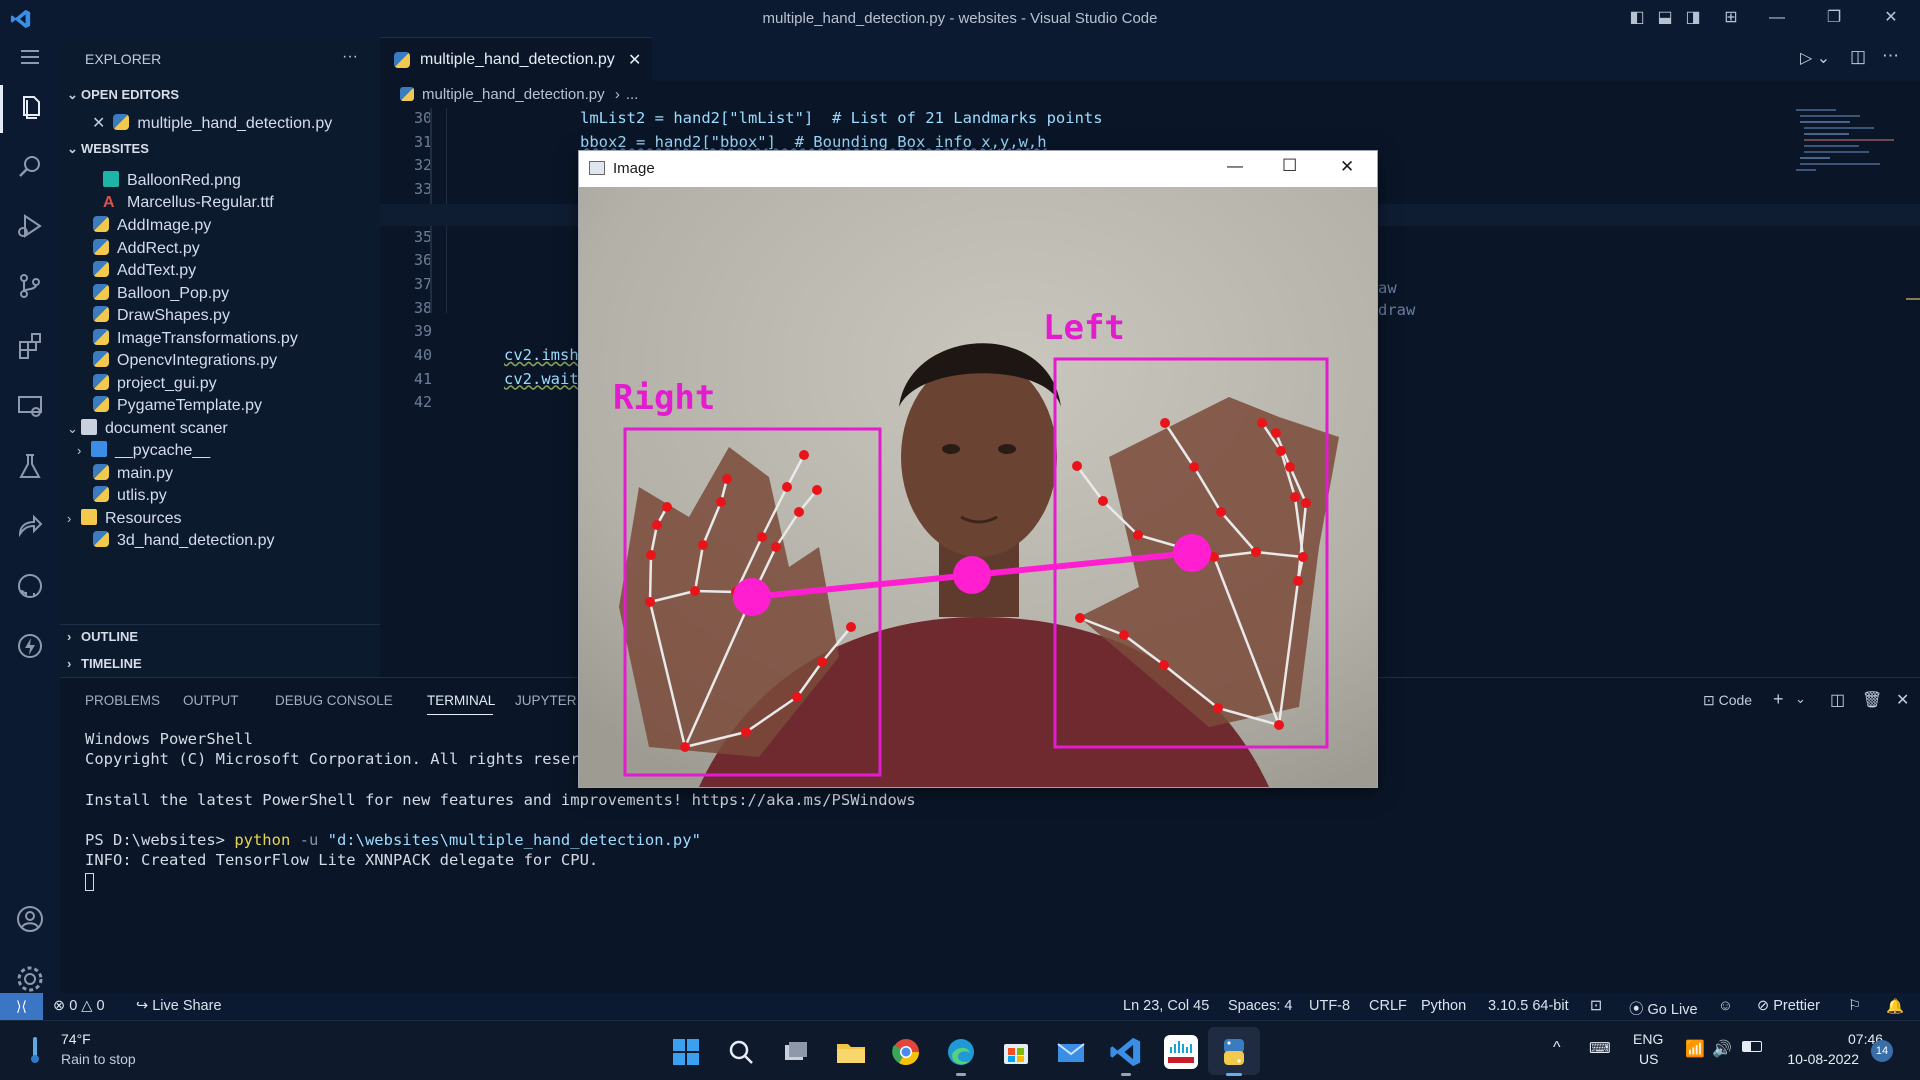  What do you see at coordinates (1665, 18) in the screenshot?
I see `toggle-panel-icon: ⬓` at bounding box center [1665, 18].